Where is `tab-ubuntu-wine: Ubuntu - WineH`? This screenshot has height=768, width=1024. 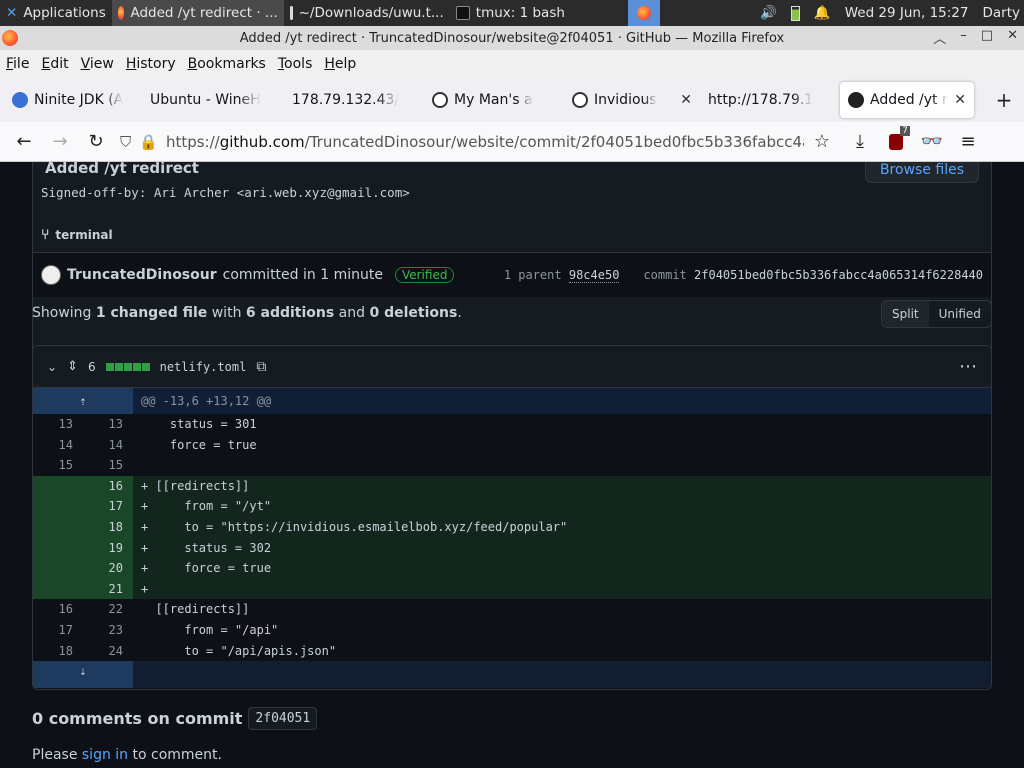
tab-ubuntu-wine: Ubuntu - WineH is located at coordinates (213, 100).